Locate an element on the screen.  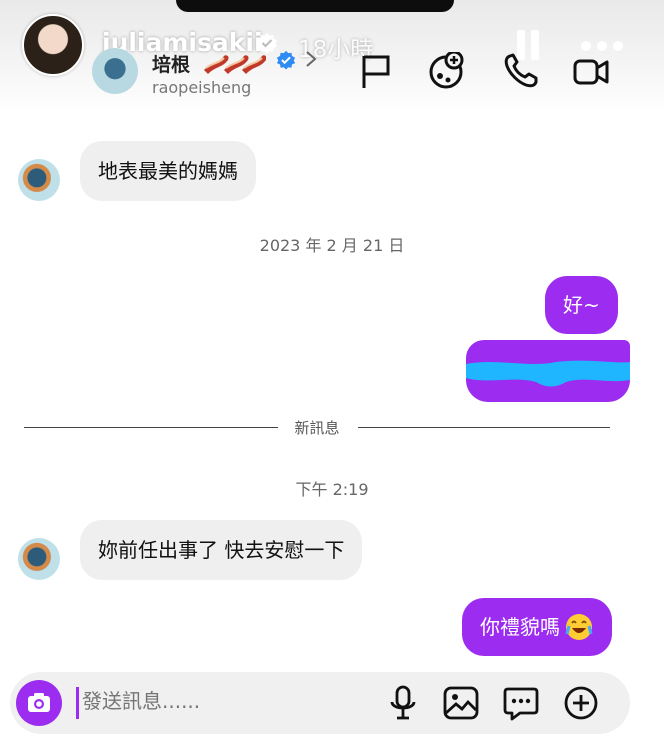
message-text: 地表最美的媽媽 is located at coordinates (168, 171).